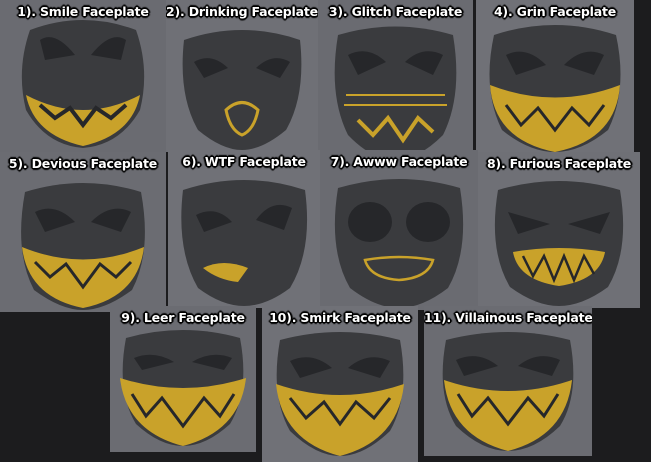  What do you see at coordinates (340, 394) in the screenshot?
I see `smirk-faceplate-image` at bounding box center [340, 394].